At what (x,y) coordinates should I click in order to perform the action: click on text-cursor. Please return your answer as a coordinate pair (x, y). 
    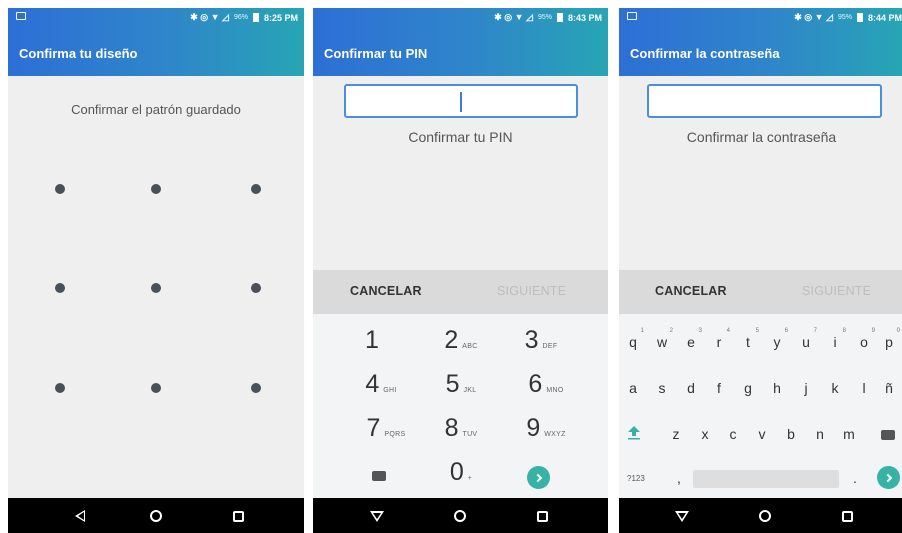
    Looking at the image, I should click on (461, 102).